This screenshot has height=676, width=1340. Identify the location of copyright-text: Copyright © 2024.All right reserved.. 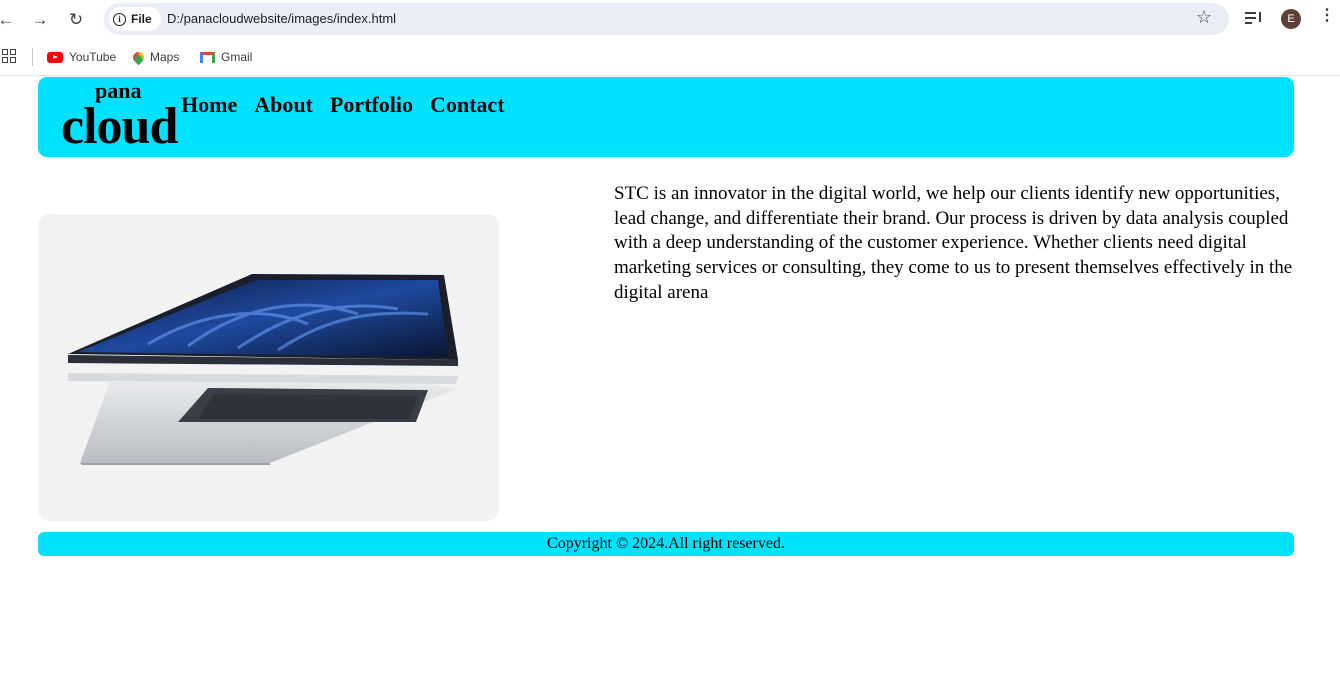
(666, 543).